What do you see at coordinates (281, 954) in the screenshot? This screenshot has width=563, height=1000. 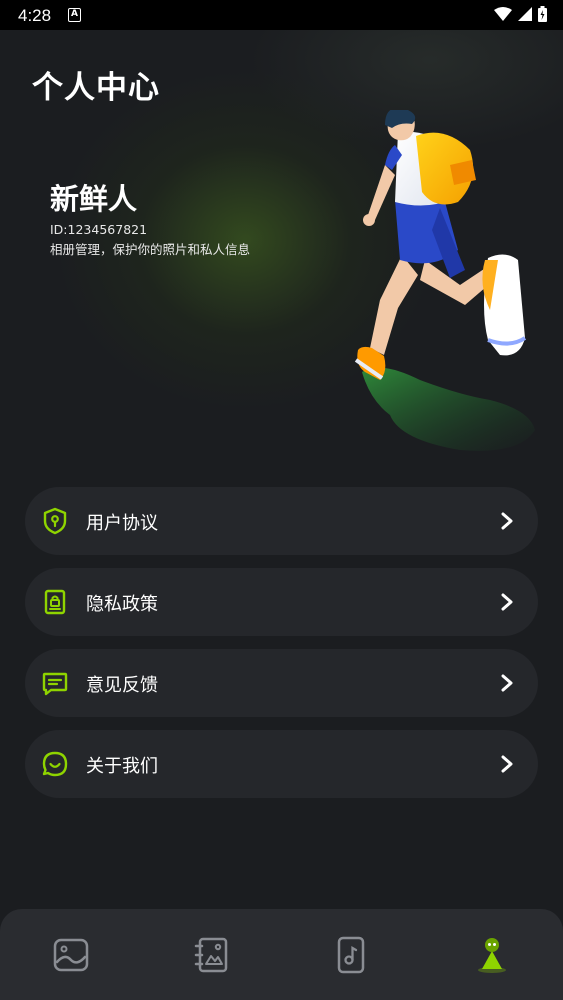 I see `bottom-tab-bar` at bounding box center [281, 954].